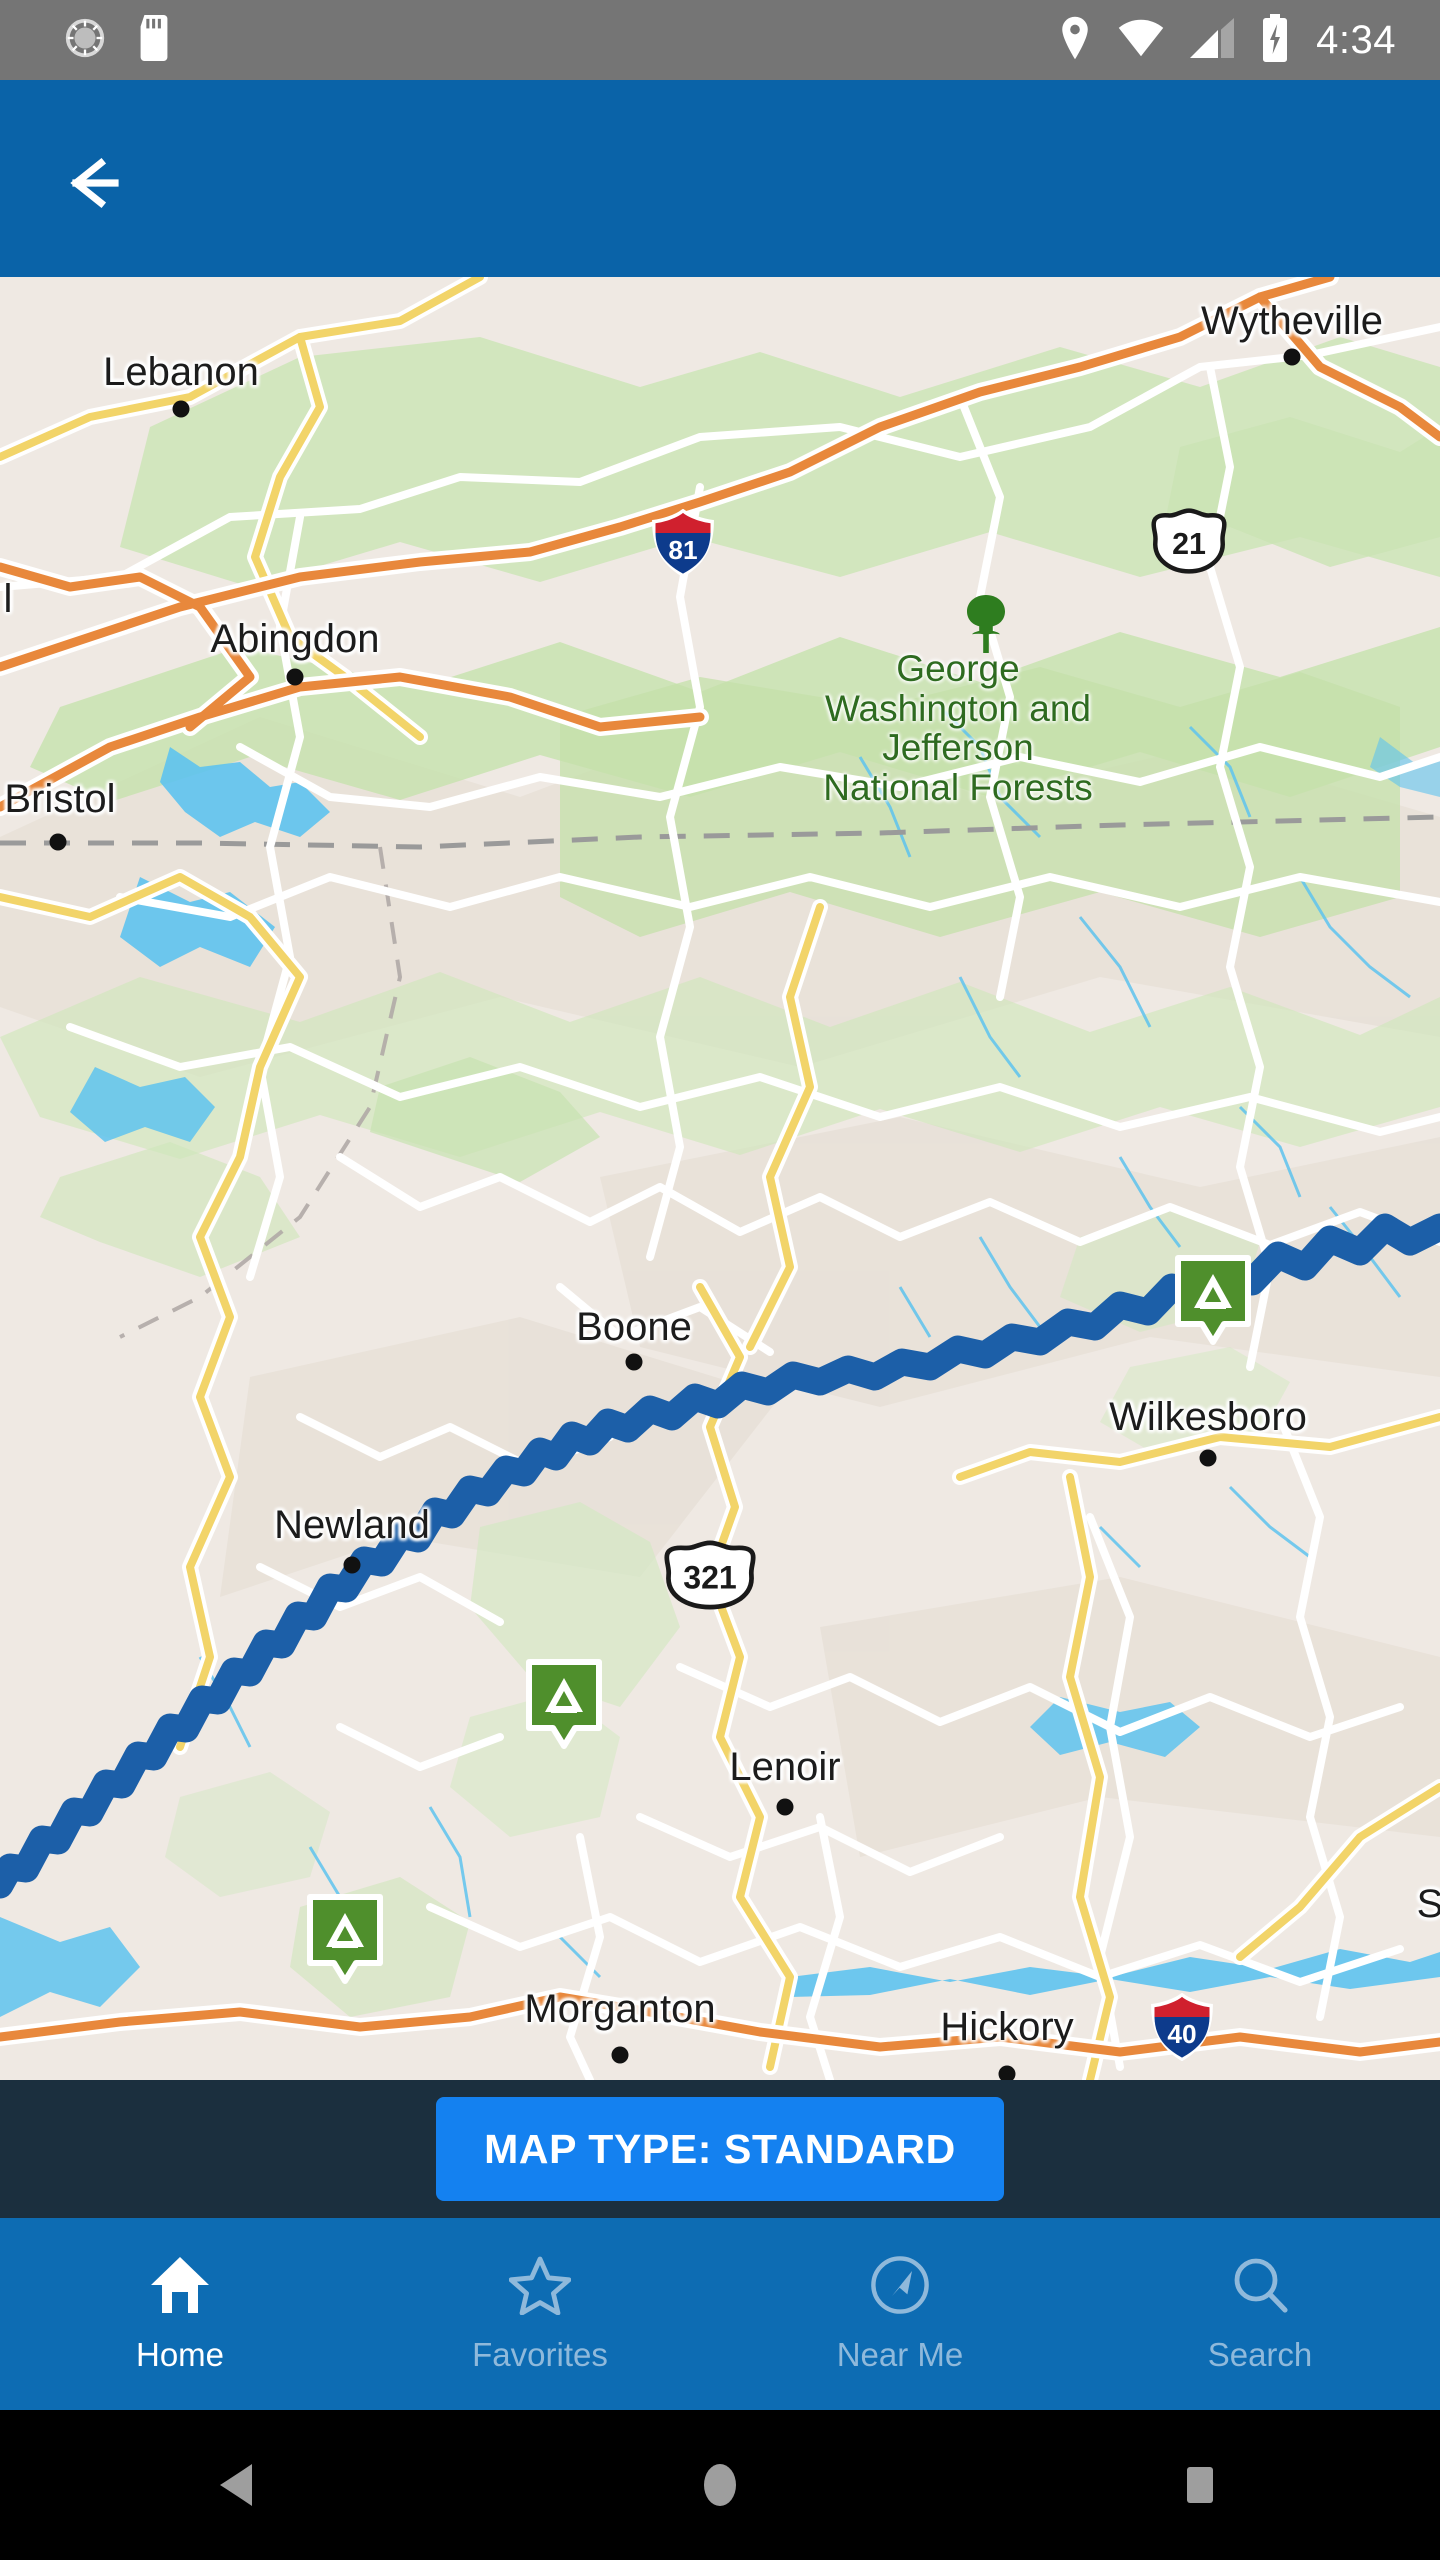 This screenshot has height=2560, width=1440. I want to click on interstate-40-shield: 40, so click(1181, 2027).